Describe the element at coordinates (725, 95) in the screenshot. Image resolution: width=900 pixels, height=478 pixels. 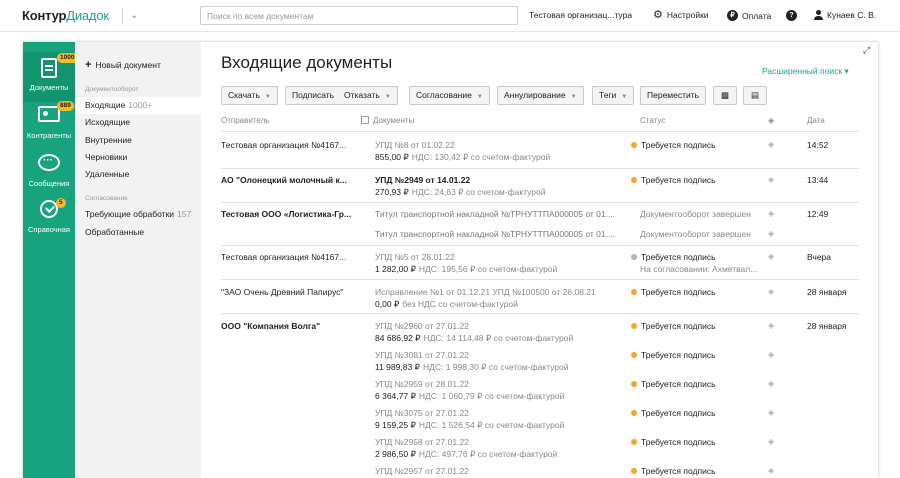
I see `print-button: ▩` at that location.